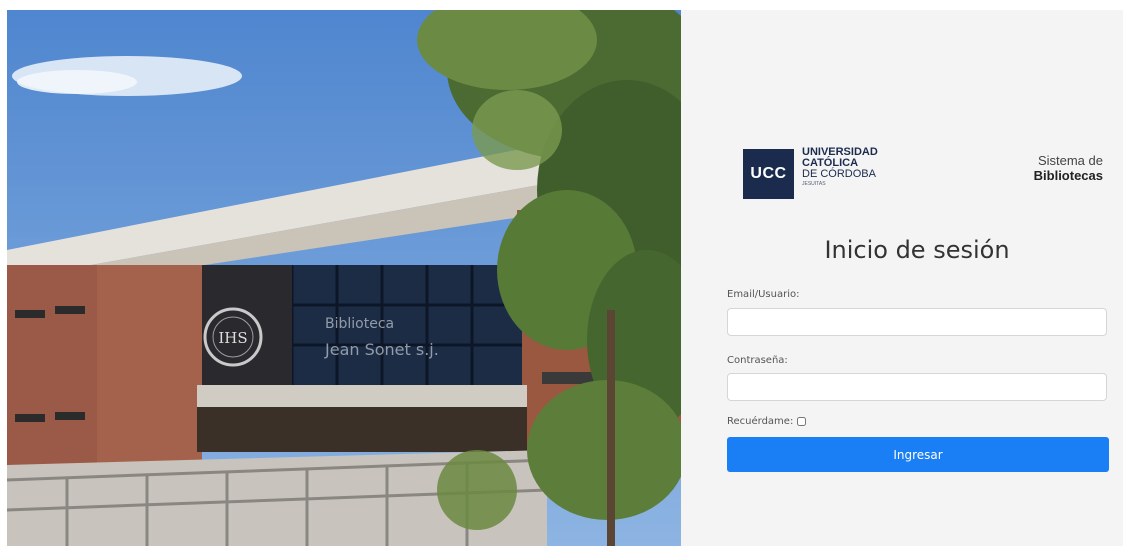  I want to click on password-field, so click(917, 387).